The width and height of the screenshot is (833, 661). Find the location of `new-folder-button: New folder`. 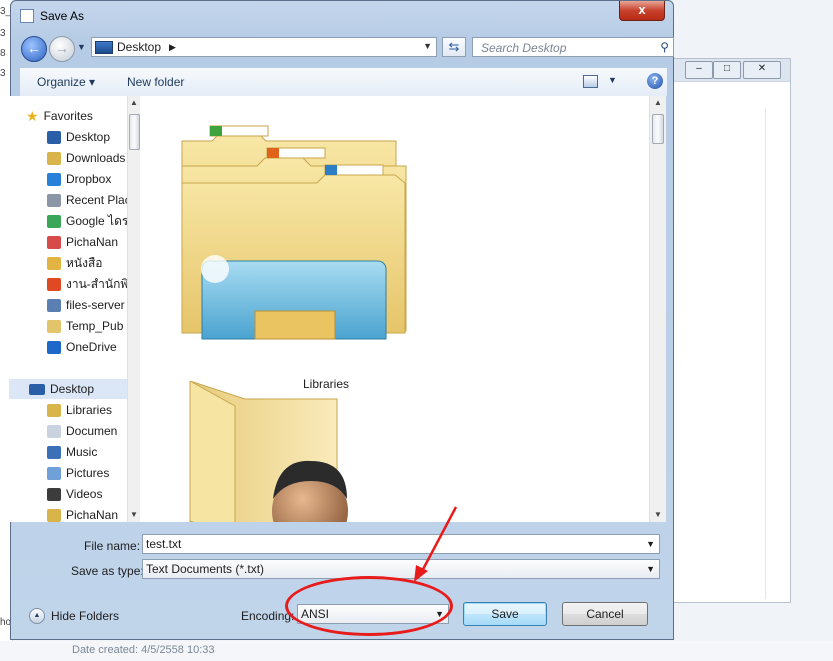

new-folder-button: New folder is located at coordinates (155, 82).